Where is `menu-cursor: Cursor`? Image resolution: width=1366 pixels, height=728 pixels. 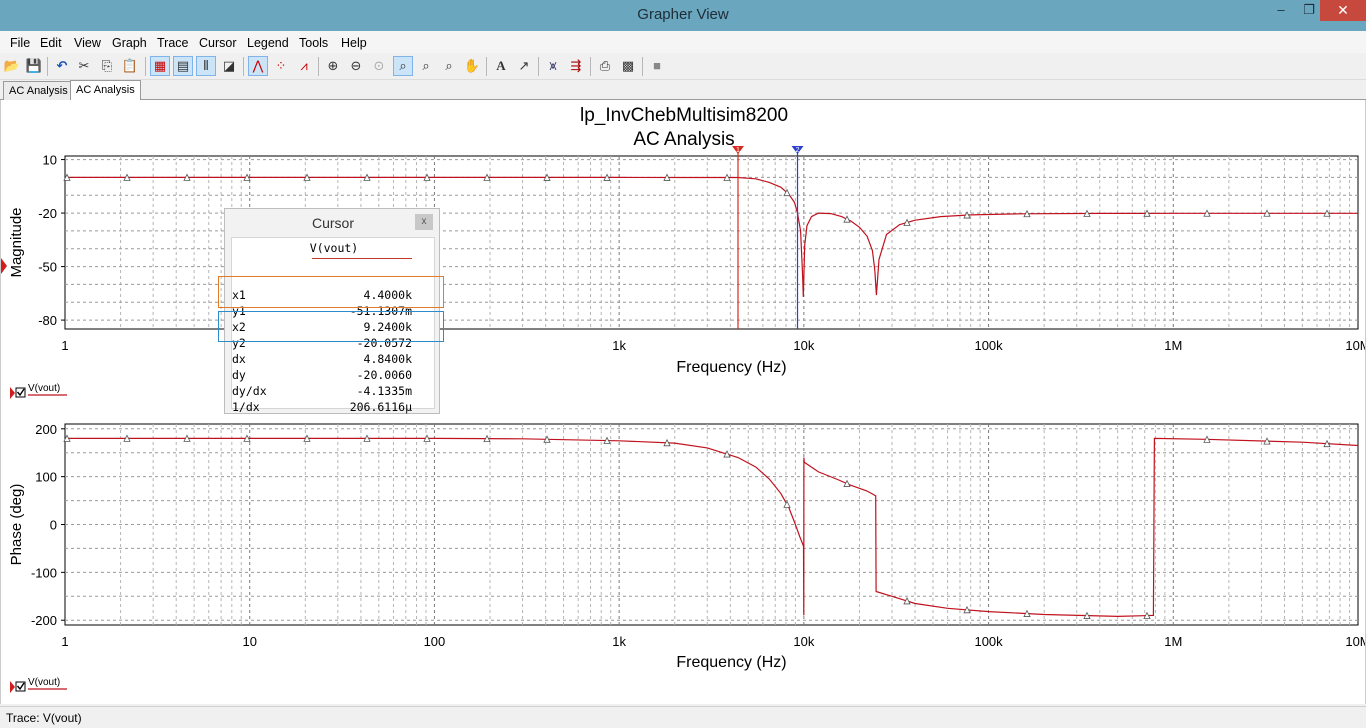
menu-cursor: Cursor is located at coordinates (218, 43).